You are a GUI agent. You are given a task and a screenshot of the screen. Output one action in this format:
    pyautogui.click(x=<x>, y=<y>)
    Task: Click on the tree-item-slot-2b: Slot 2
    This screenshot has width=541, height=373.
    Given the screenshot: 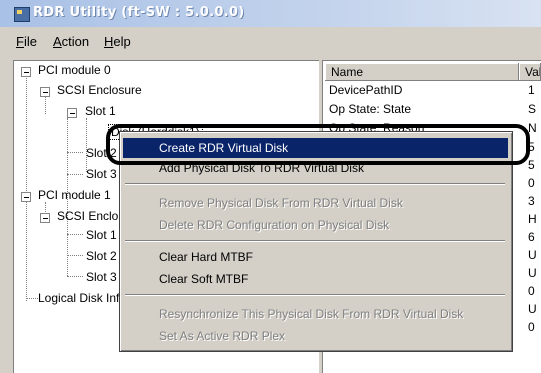 What is the action you would take?
    pyautogui.click(x=101, y=256)
    